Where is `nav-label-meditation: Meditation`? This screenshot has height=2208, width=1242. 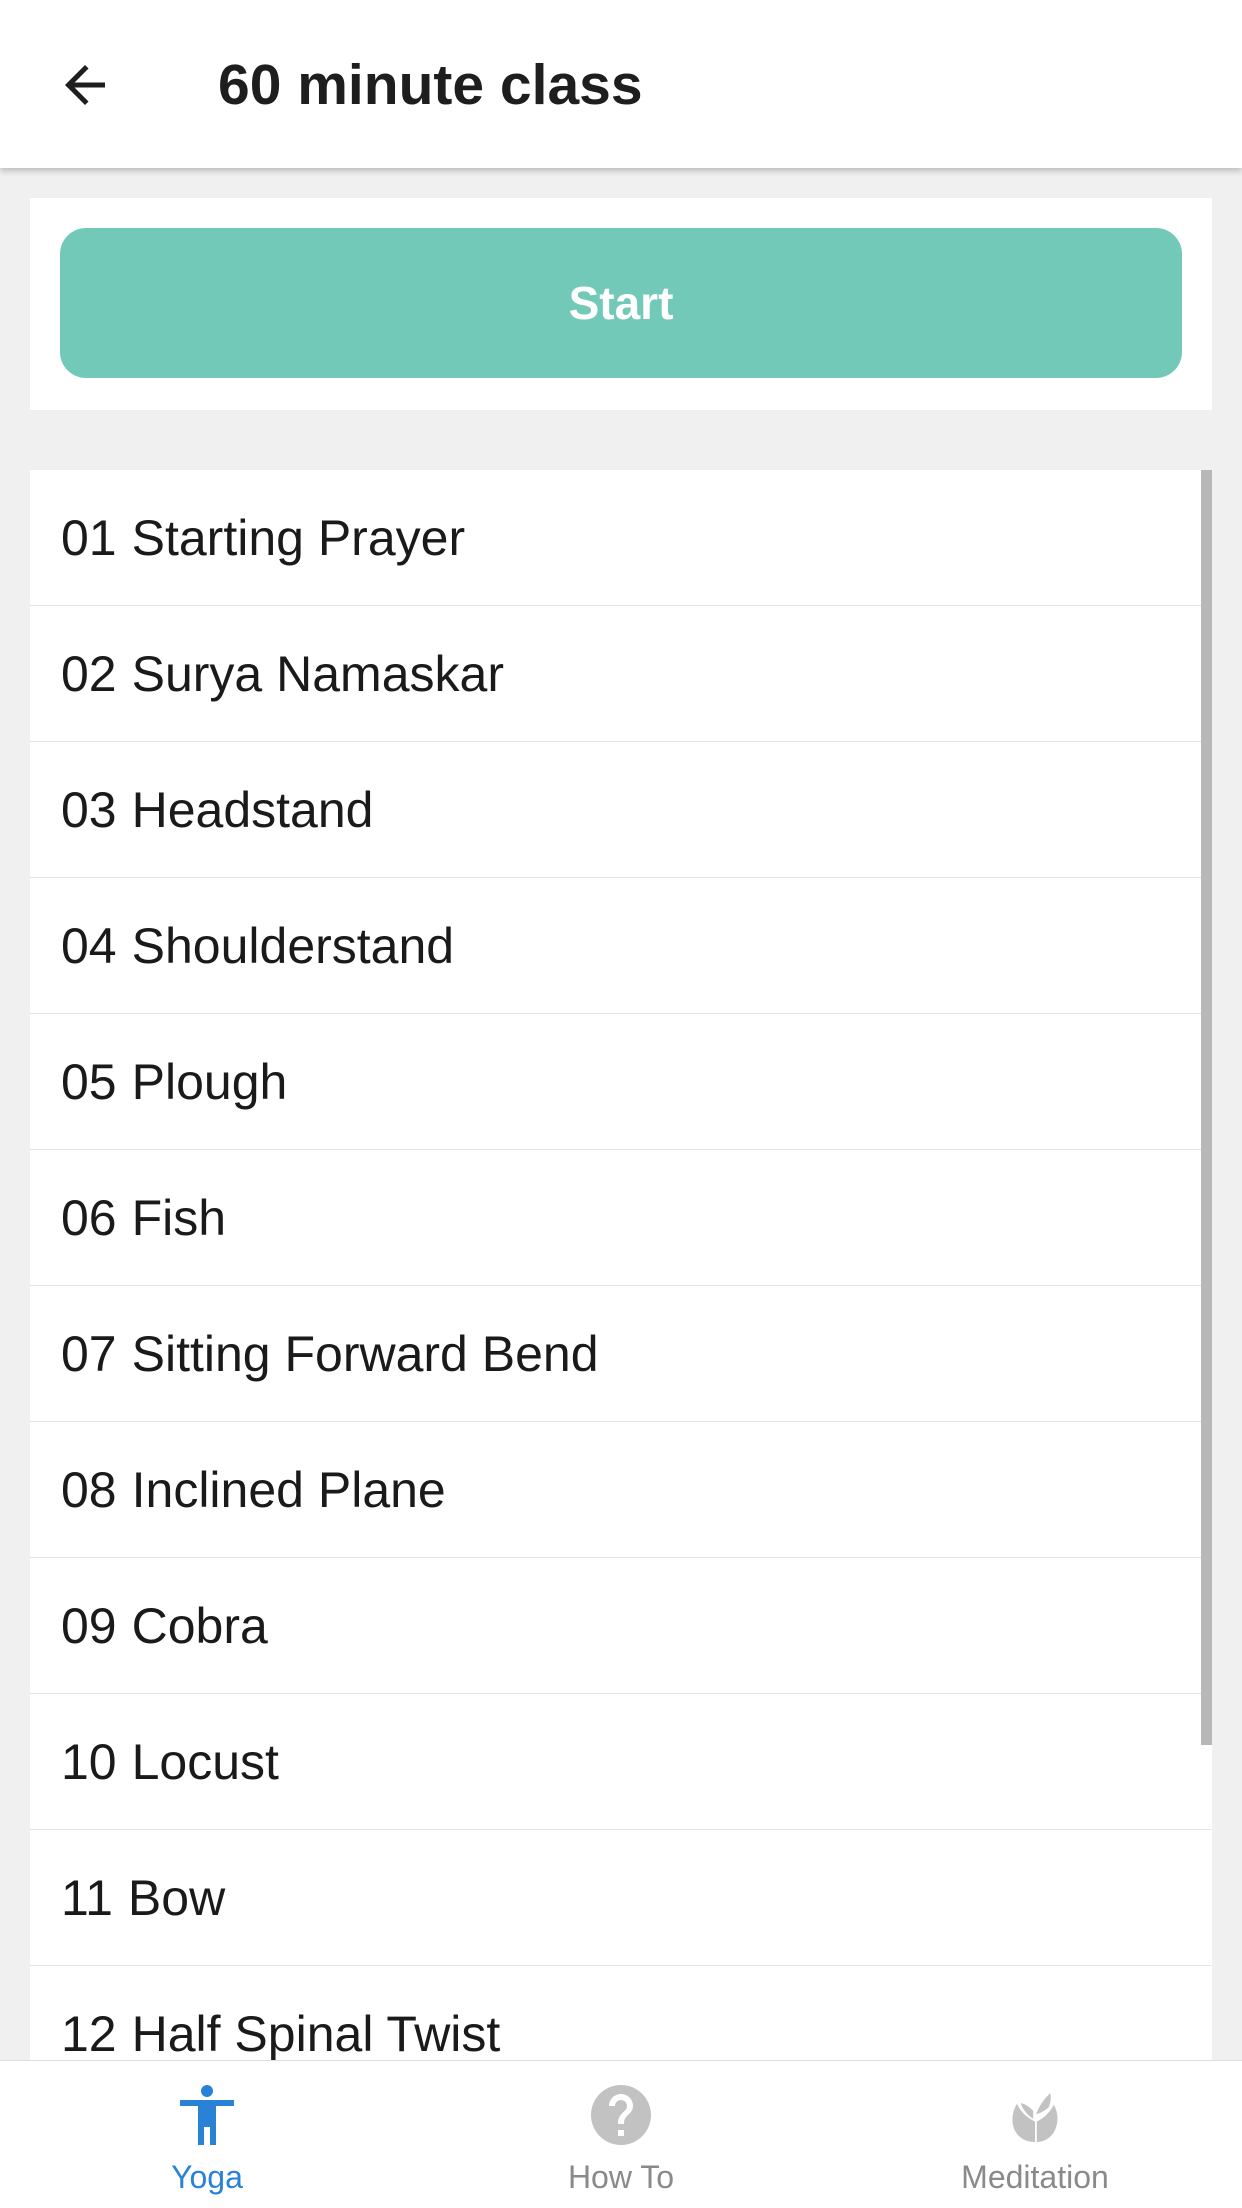 nav-label-meditation: Meditation is located at coordinates (1035, 2177).